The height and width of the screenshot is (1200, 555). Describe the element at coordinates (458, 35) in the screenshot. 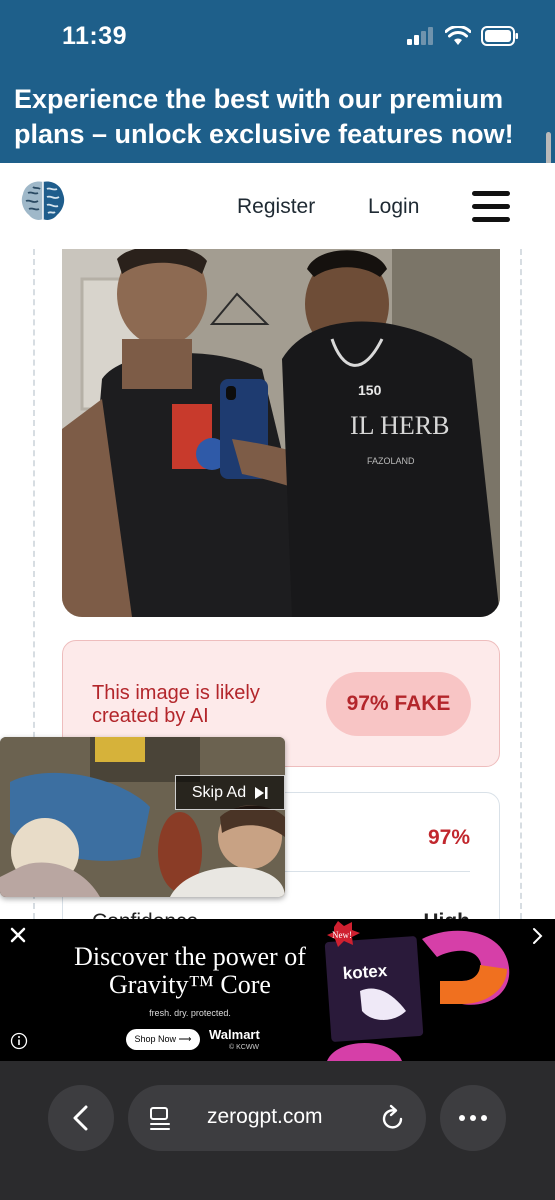

I see `wifi-icon` at that location.